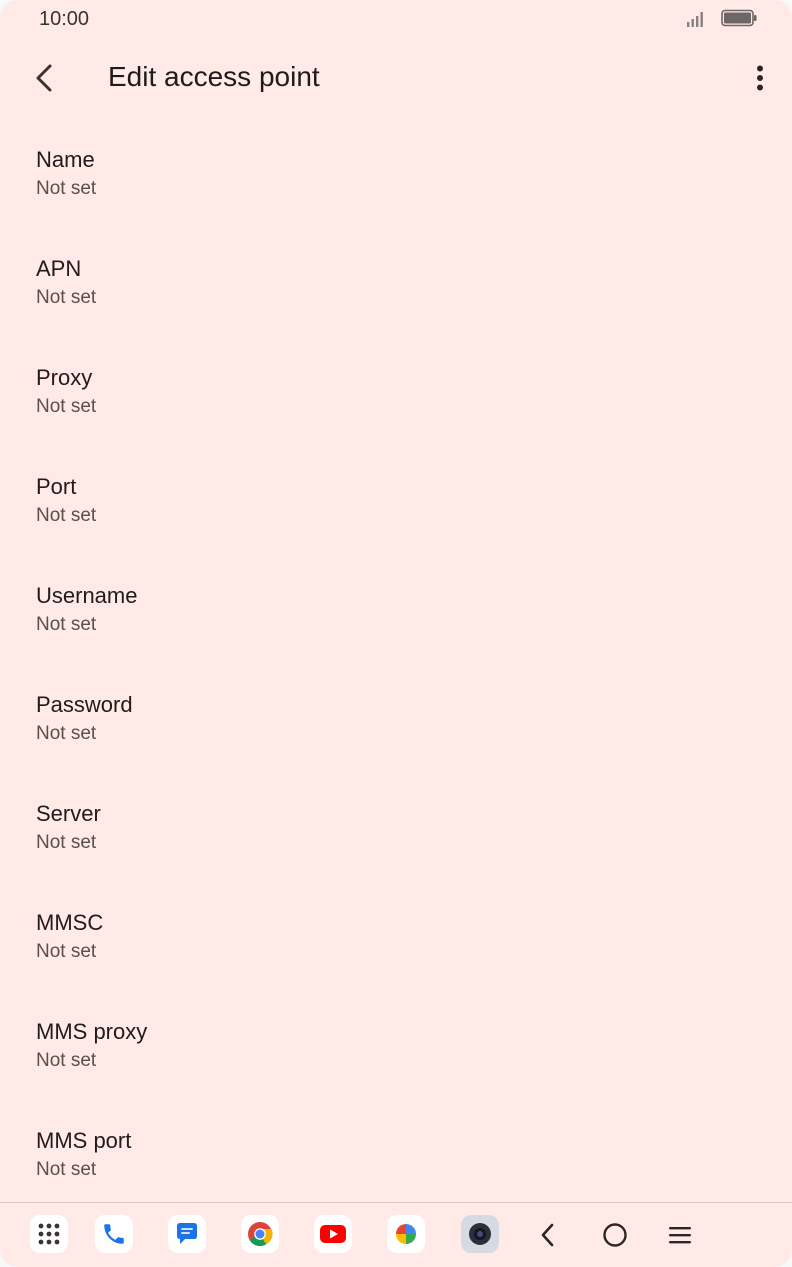 This screenshot has width=792, height=1267. What do you see at coordinates (396, 717) in the screenshot?
I see `setting-password: Password Not set` at bounding box center [396, 717].